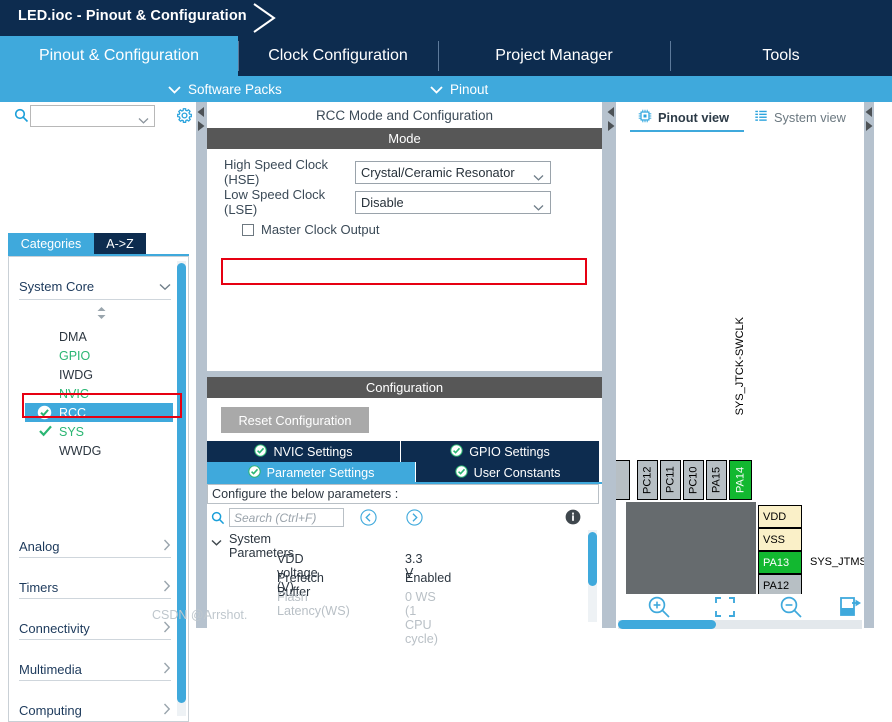 This screenshot has height=722, width=892. Describe the element at coordinates (368, 520) in the screenshot. I see `chevron-left-circle-icon` at that location.